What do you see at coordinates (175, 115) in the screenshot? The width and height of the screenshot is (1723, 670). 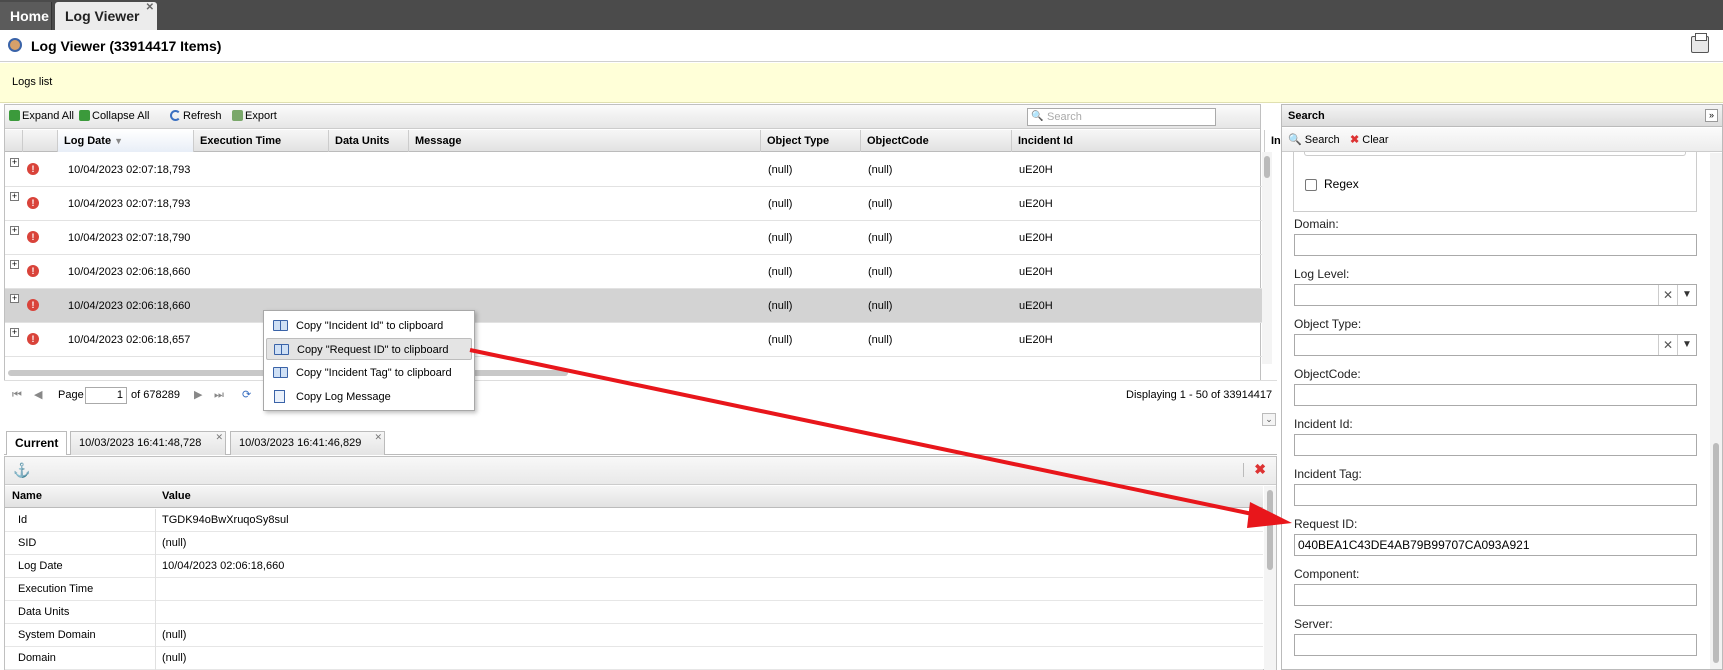 I see `refresh-icon` at bounding box center [175, 115].